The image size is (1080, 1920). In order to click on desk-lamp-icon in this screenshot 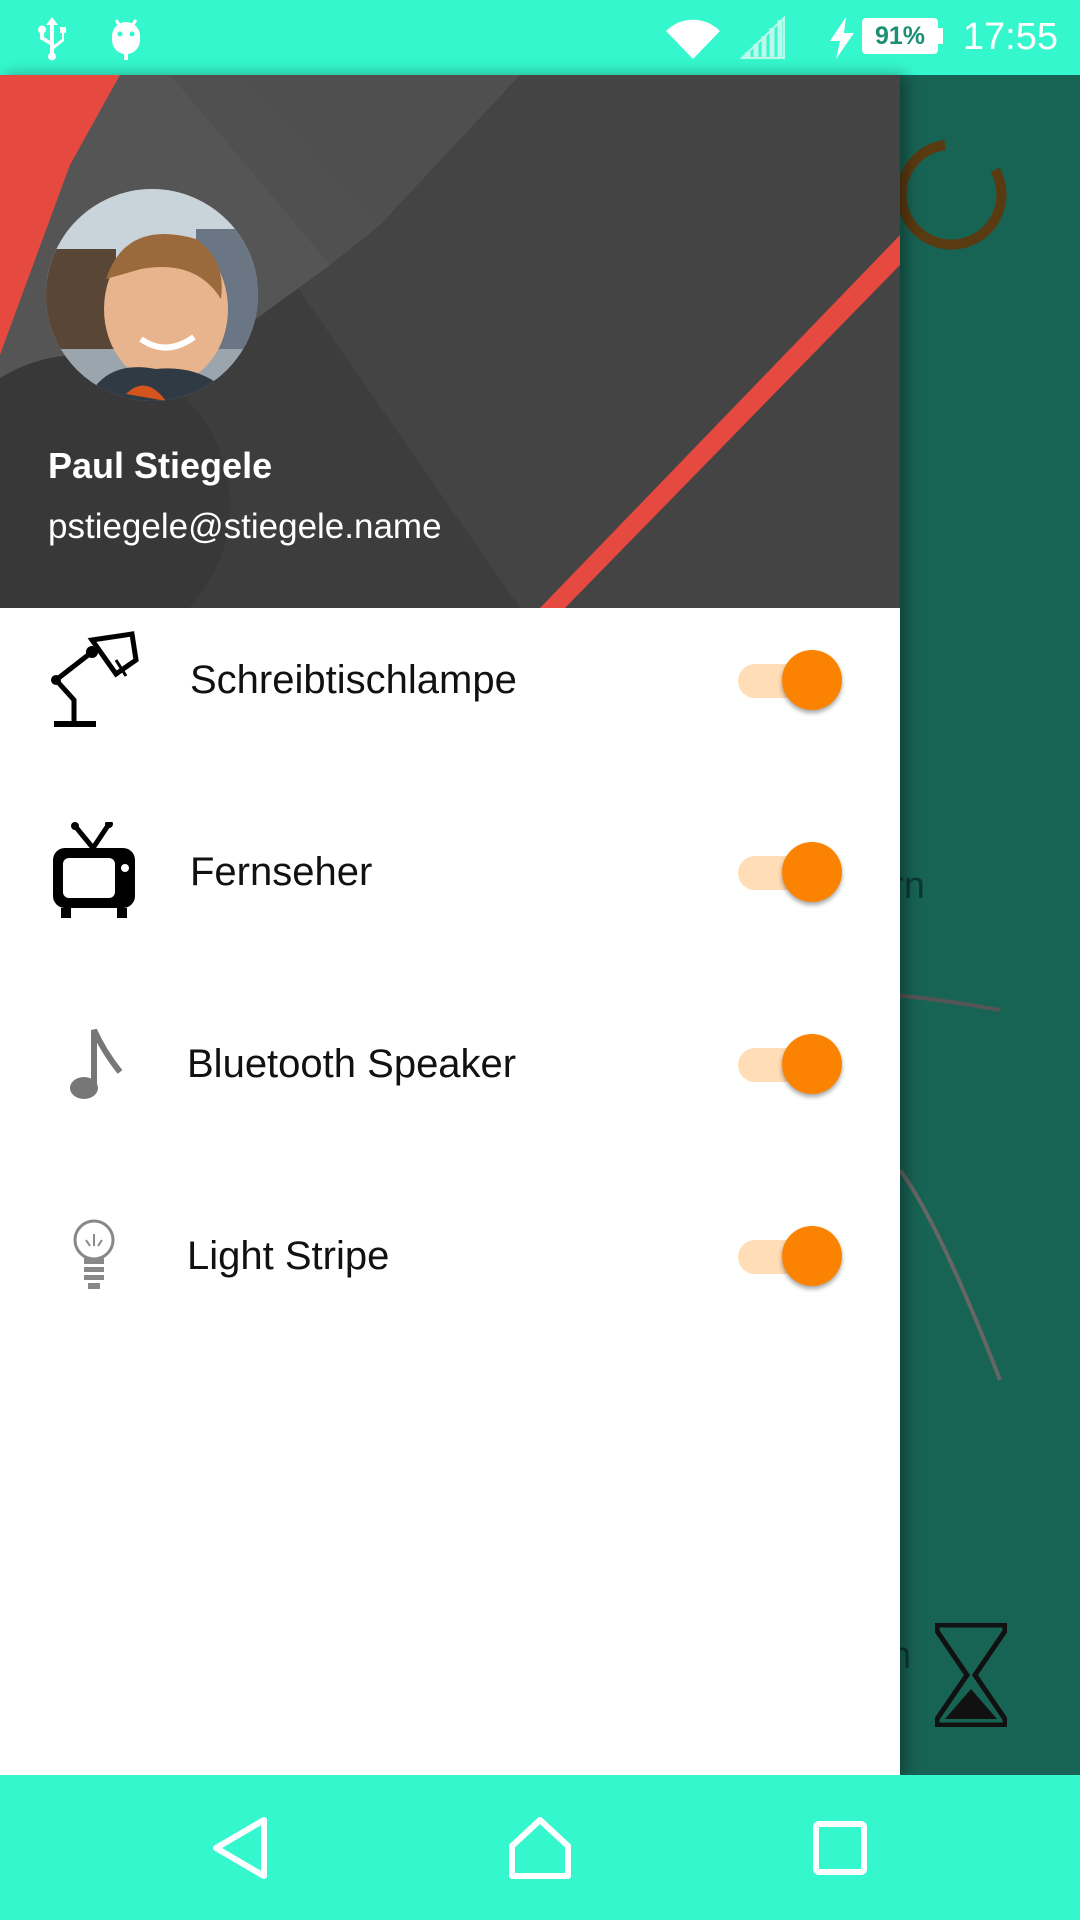, I will do `click(94, 680)`.